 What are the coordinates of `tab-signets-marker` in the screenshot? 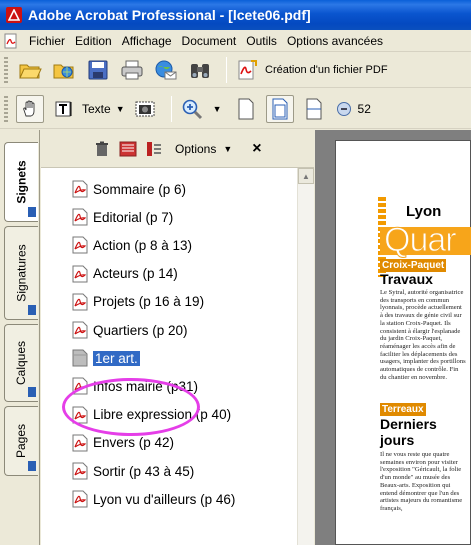 It's located at (32, 212).